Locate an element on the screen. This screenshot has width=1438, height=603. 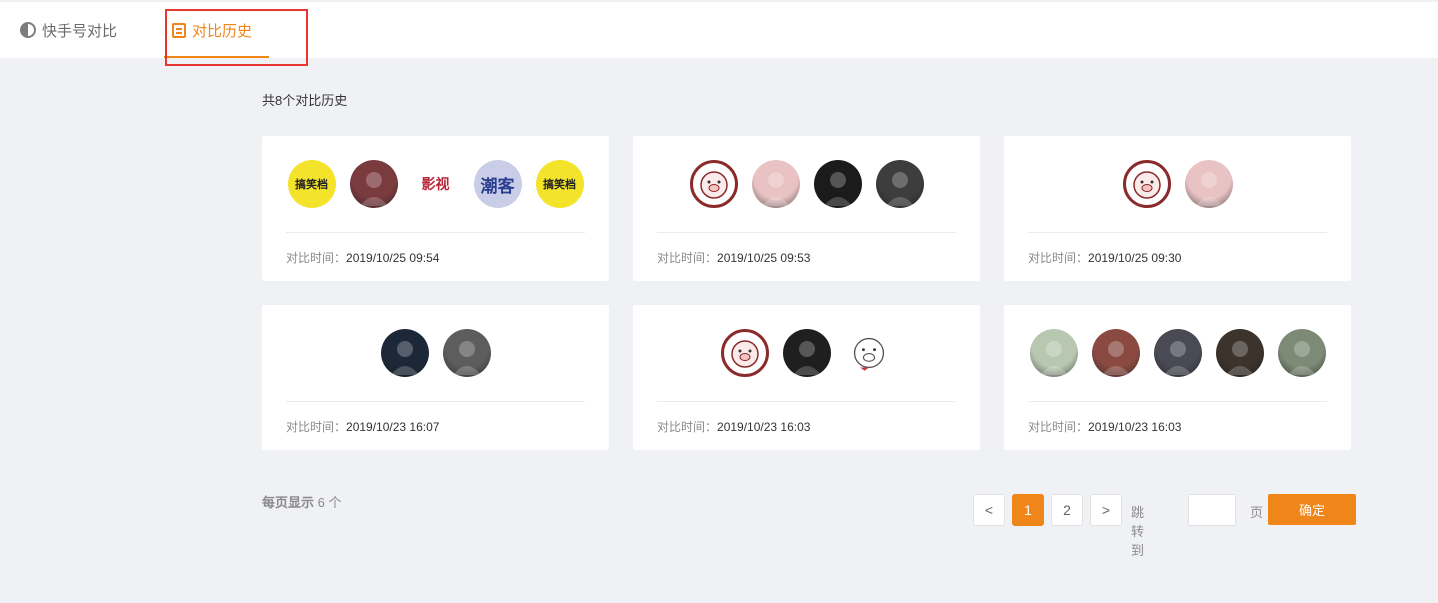
next-page-button: > is located at coordinates (1106, 510).